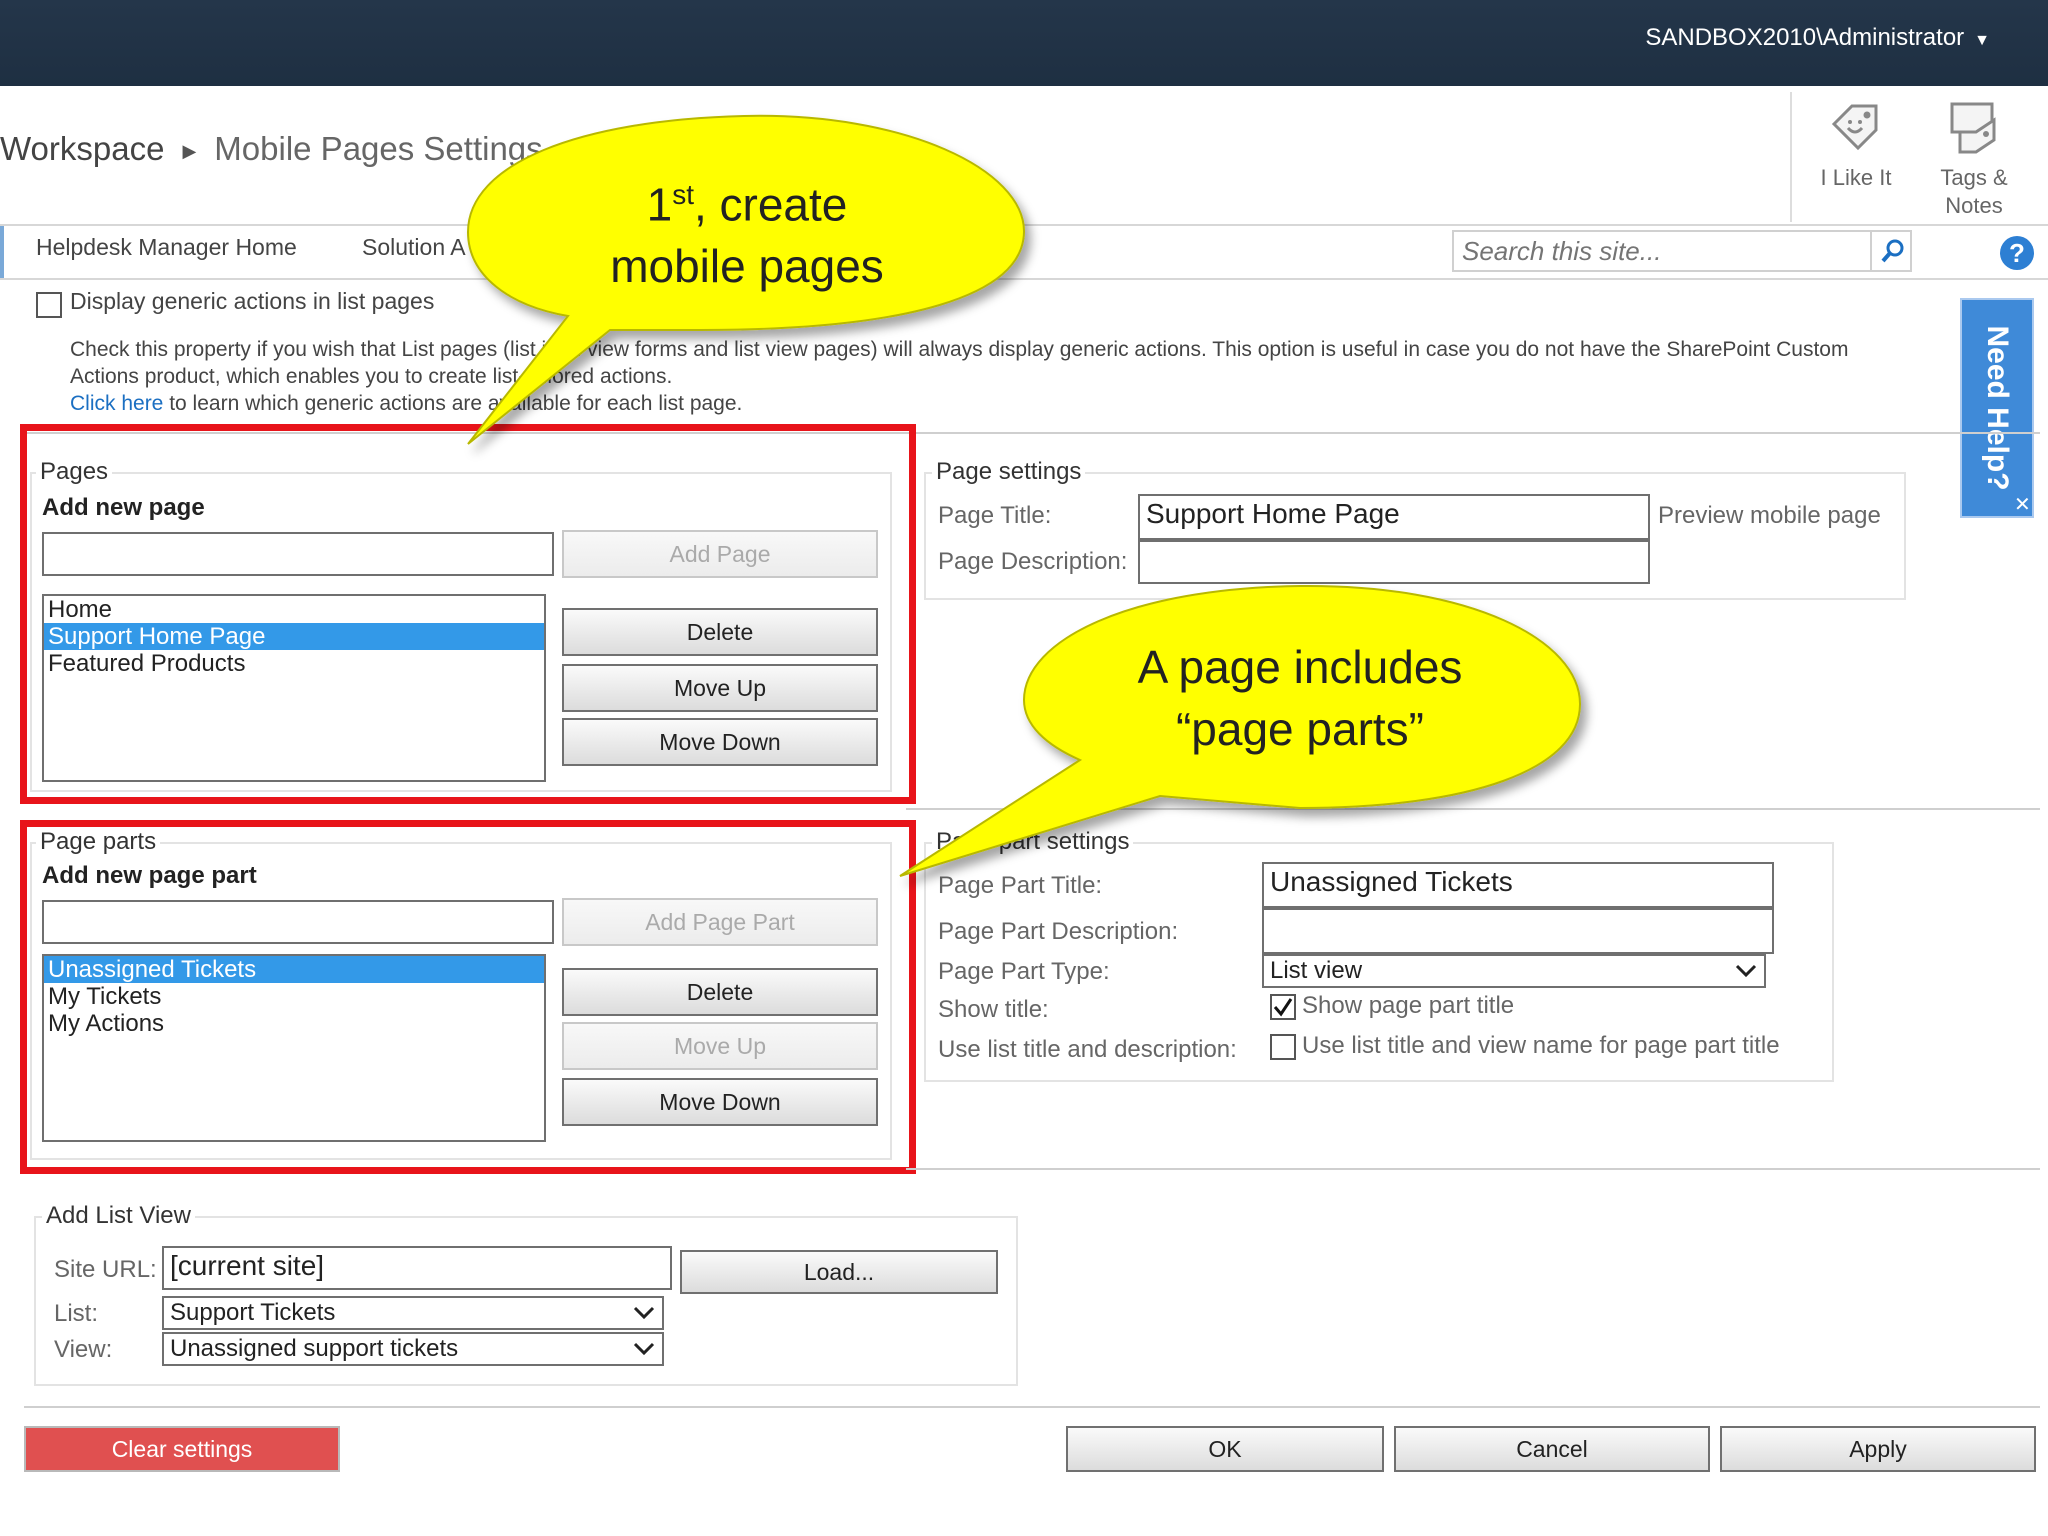 The height and width of the screenshot is (1536, 2048). Describe the element at coordinates (659, 204) in the screenshot. I see `callout-ordinal: 1` at that location.